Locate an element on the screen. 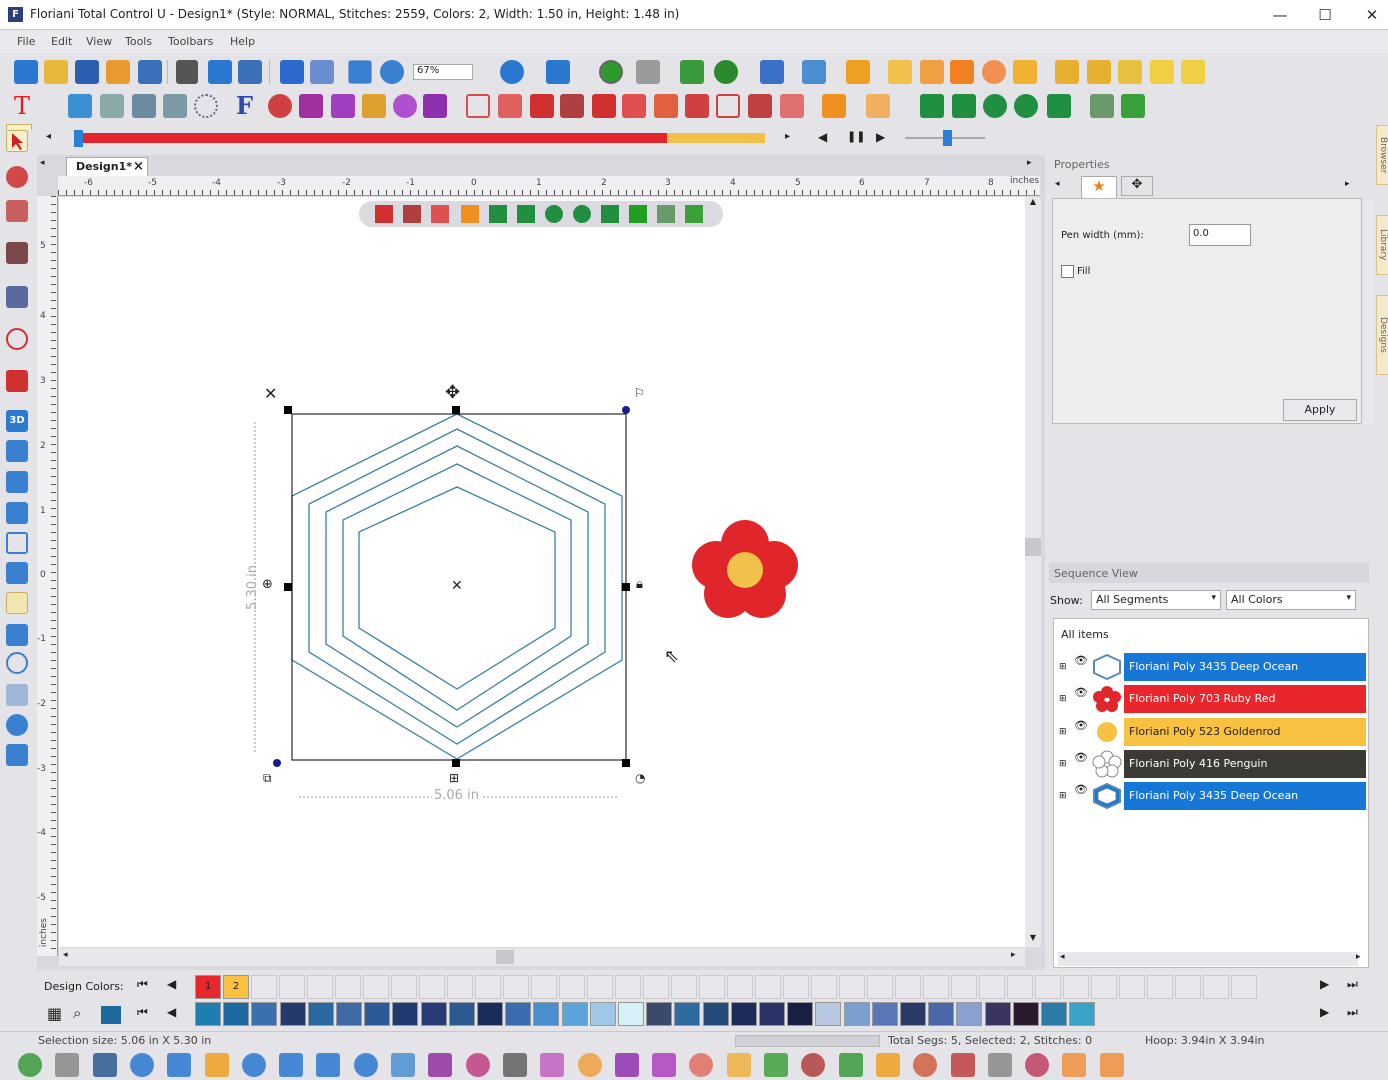  sequence-item: Floriani Poly 703 Ruby Red is located at coordinates (1245, 699).